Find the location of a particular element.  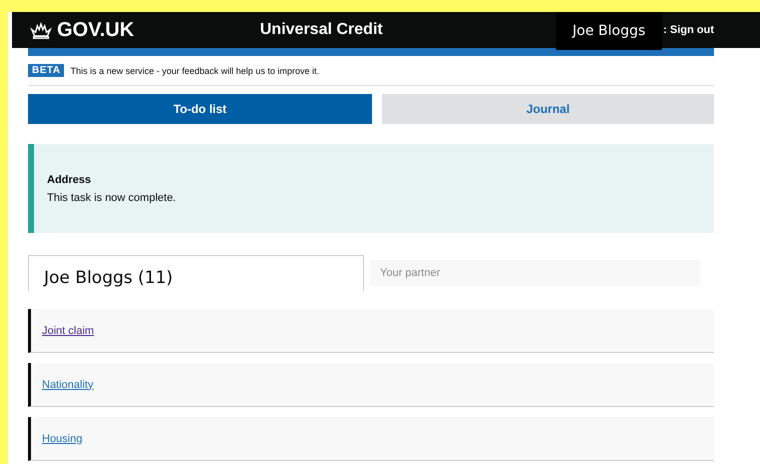

tab: To-do list is located at coordinates (200, 109).